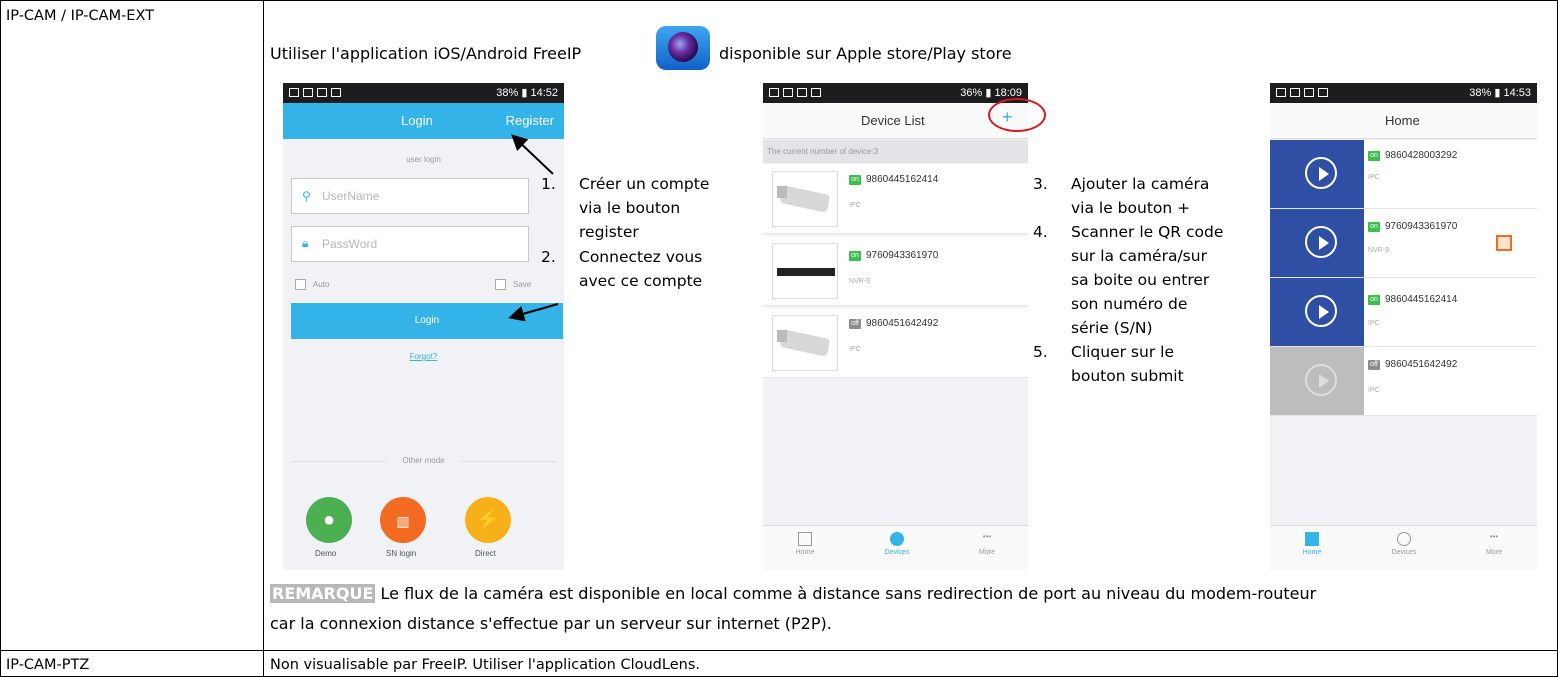 This screenshot has width=1558, height=677. What do you see at coordinates (532, 154) in the screenshot?
I see `arrow-to-register` at bounding box center [532, 154].